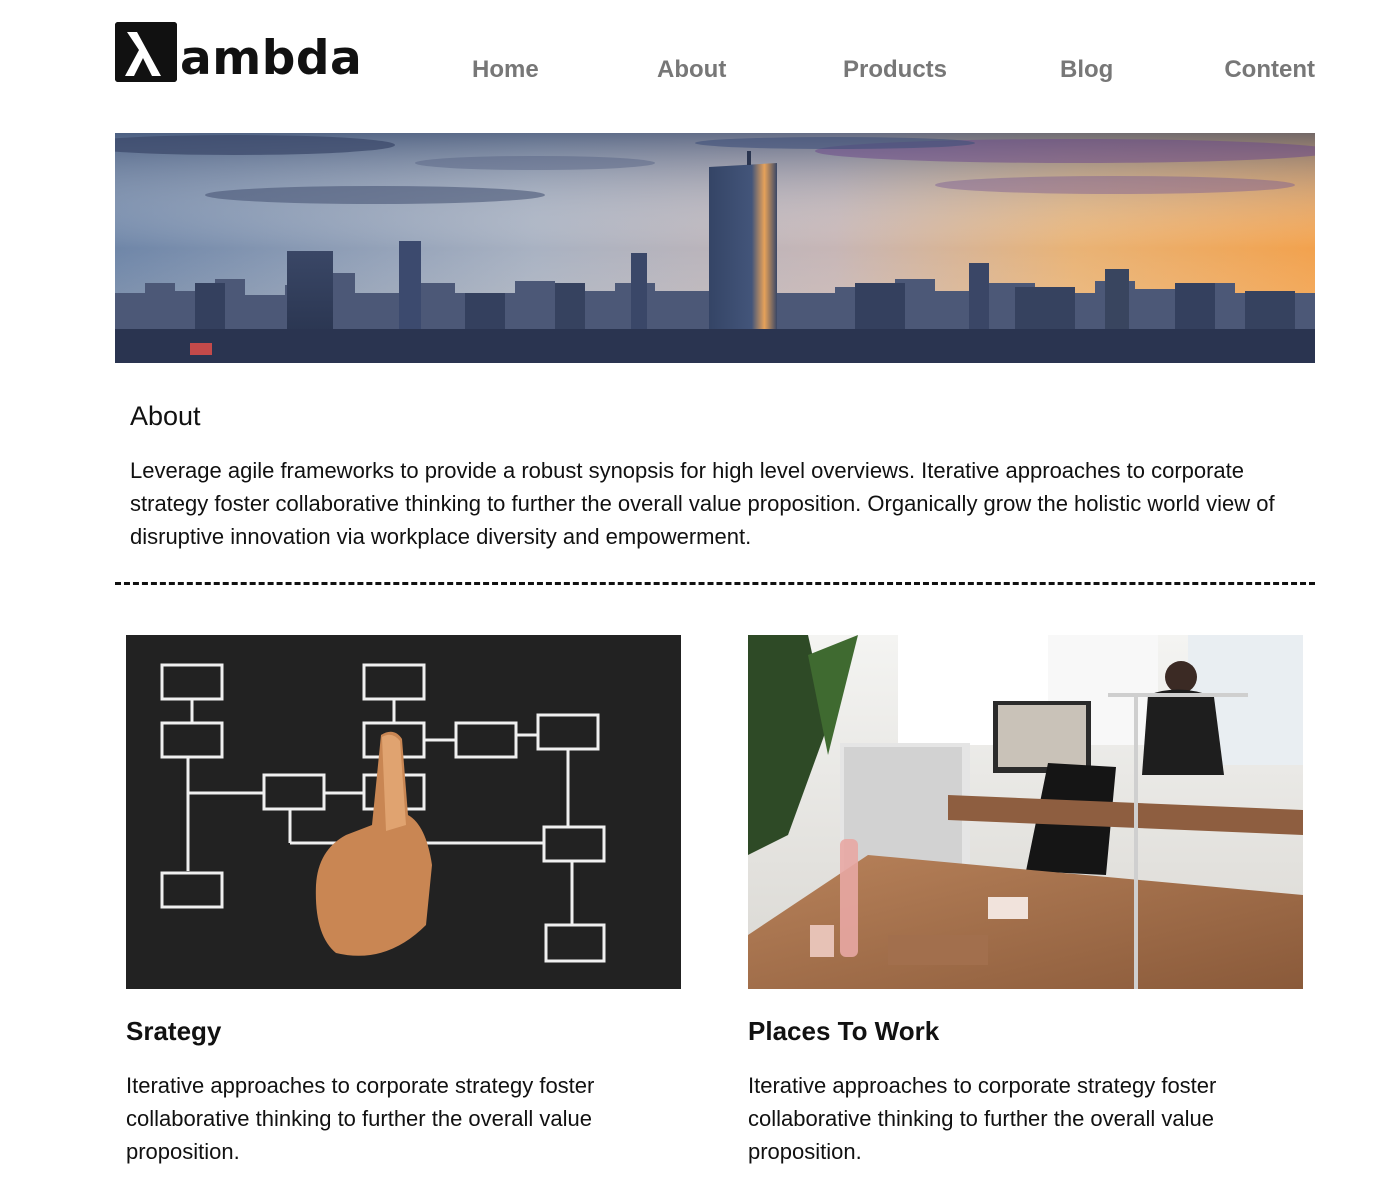 The width and height of the screenshot is (1388, 1177). Describe the element at coordinates (505, 70) in the screenshot. I see `nav-home: Home` at that location.